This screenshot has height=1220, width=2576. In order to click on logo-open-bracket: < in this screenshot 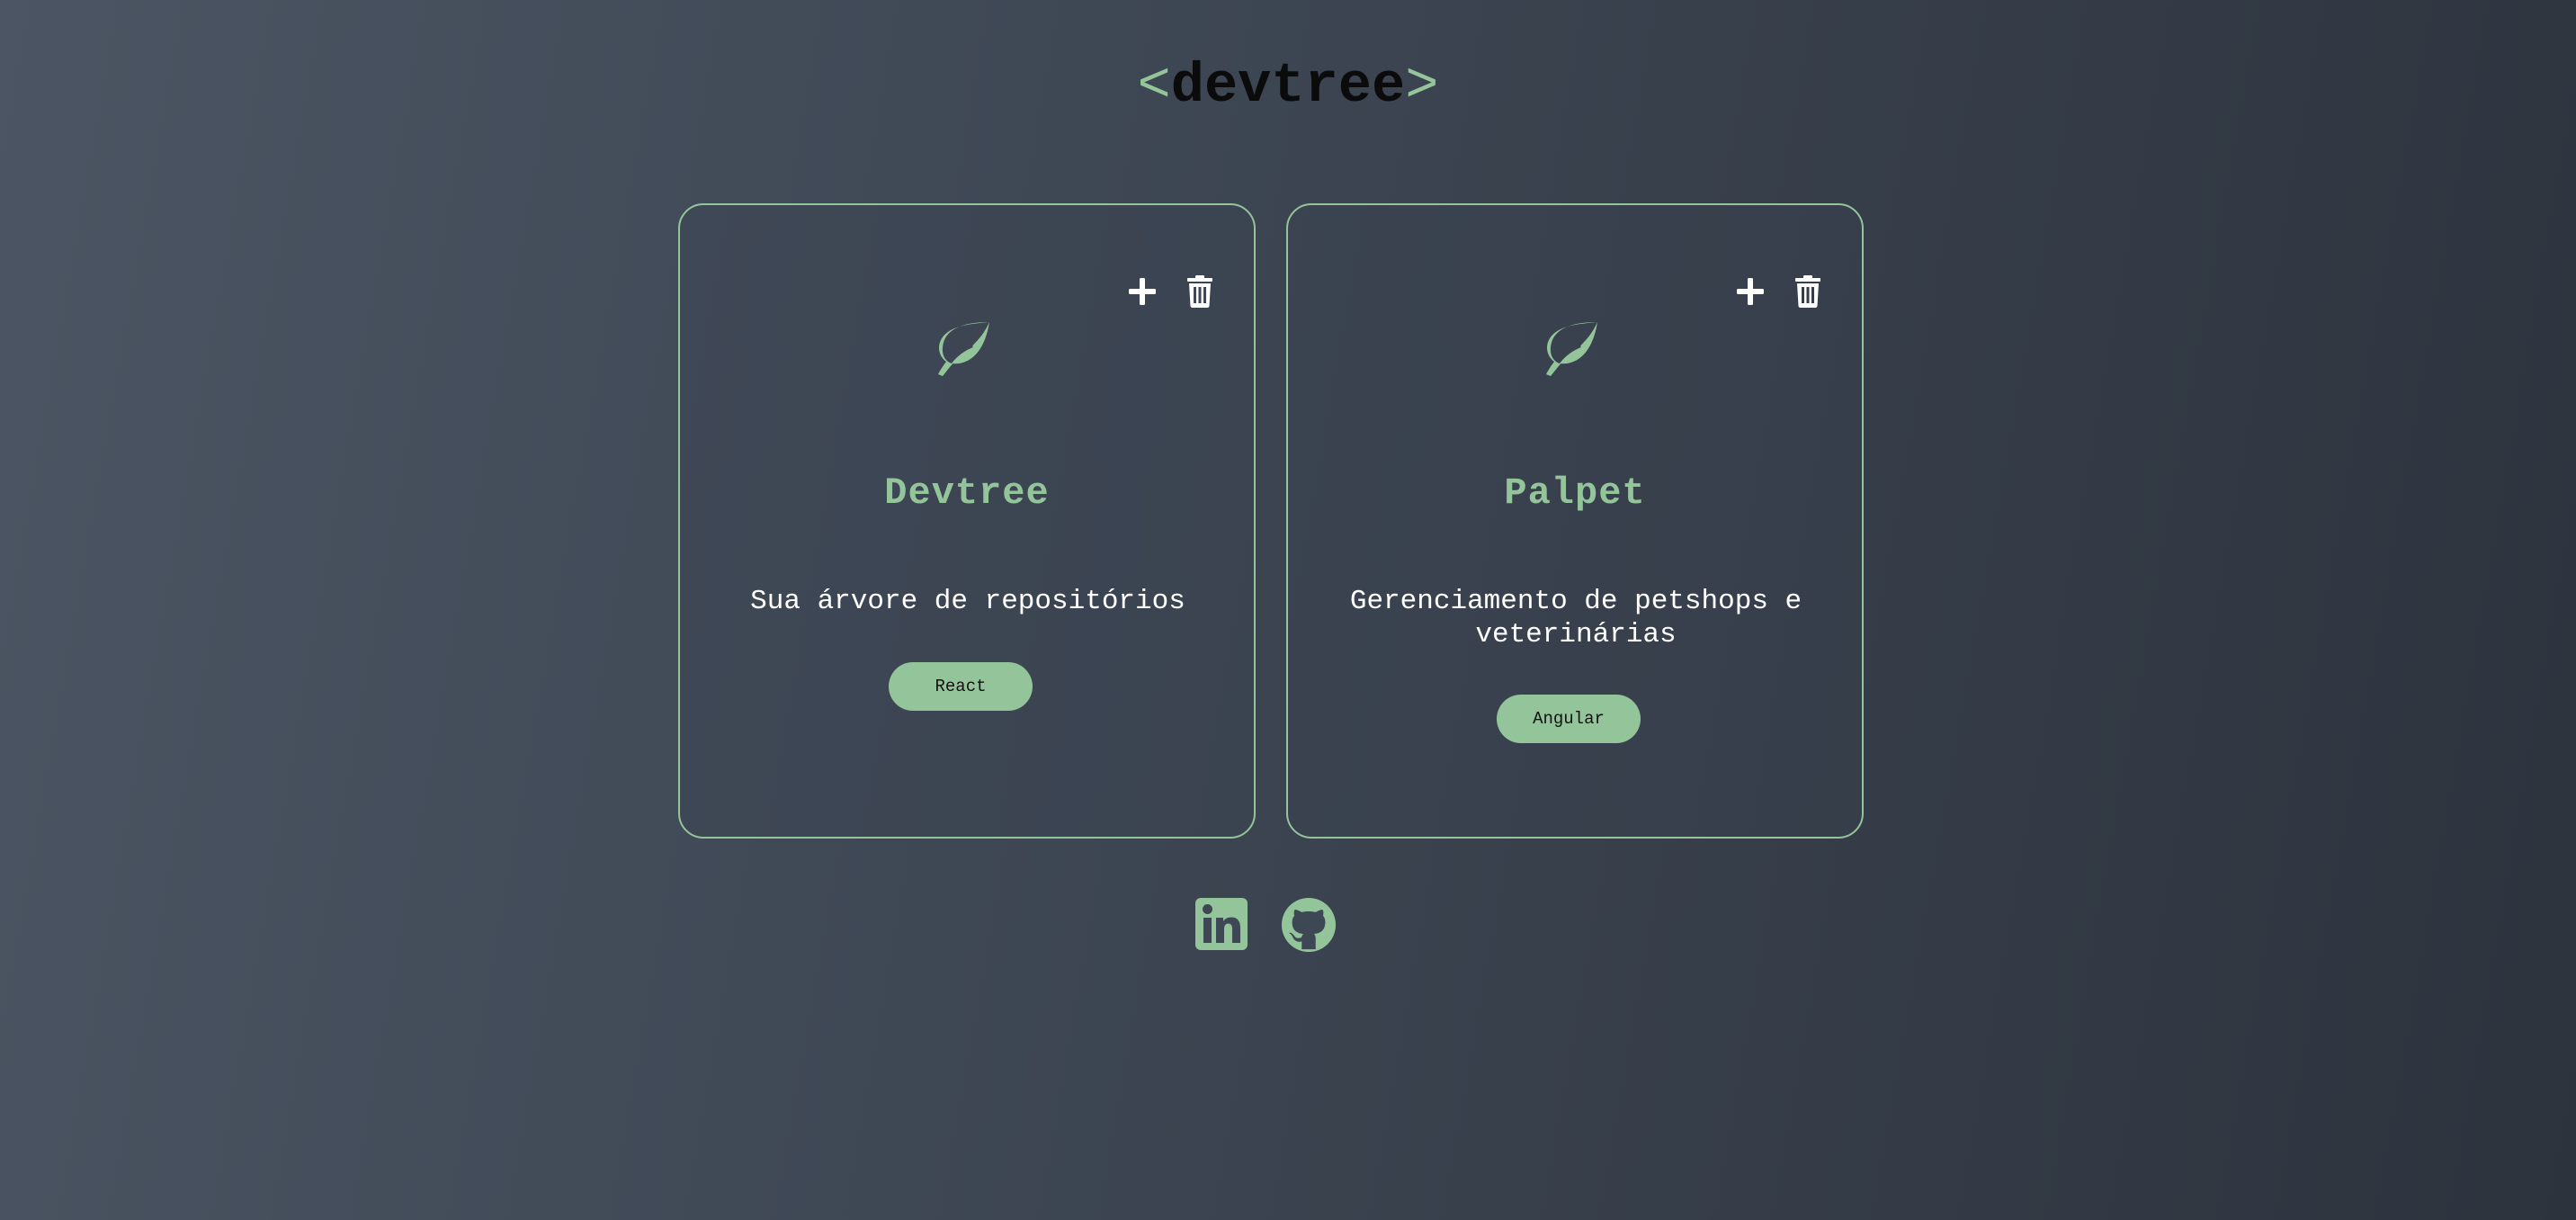, I will do `click(1154, 86)`.